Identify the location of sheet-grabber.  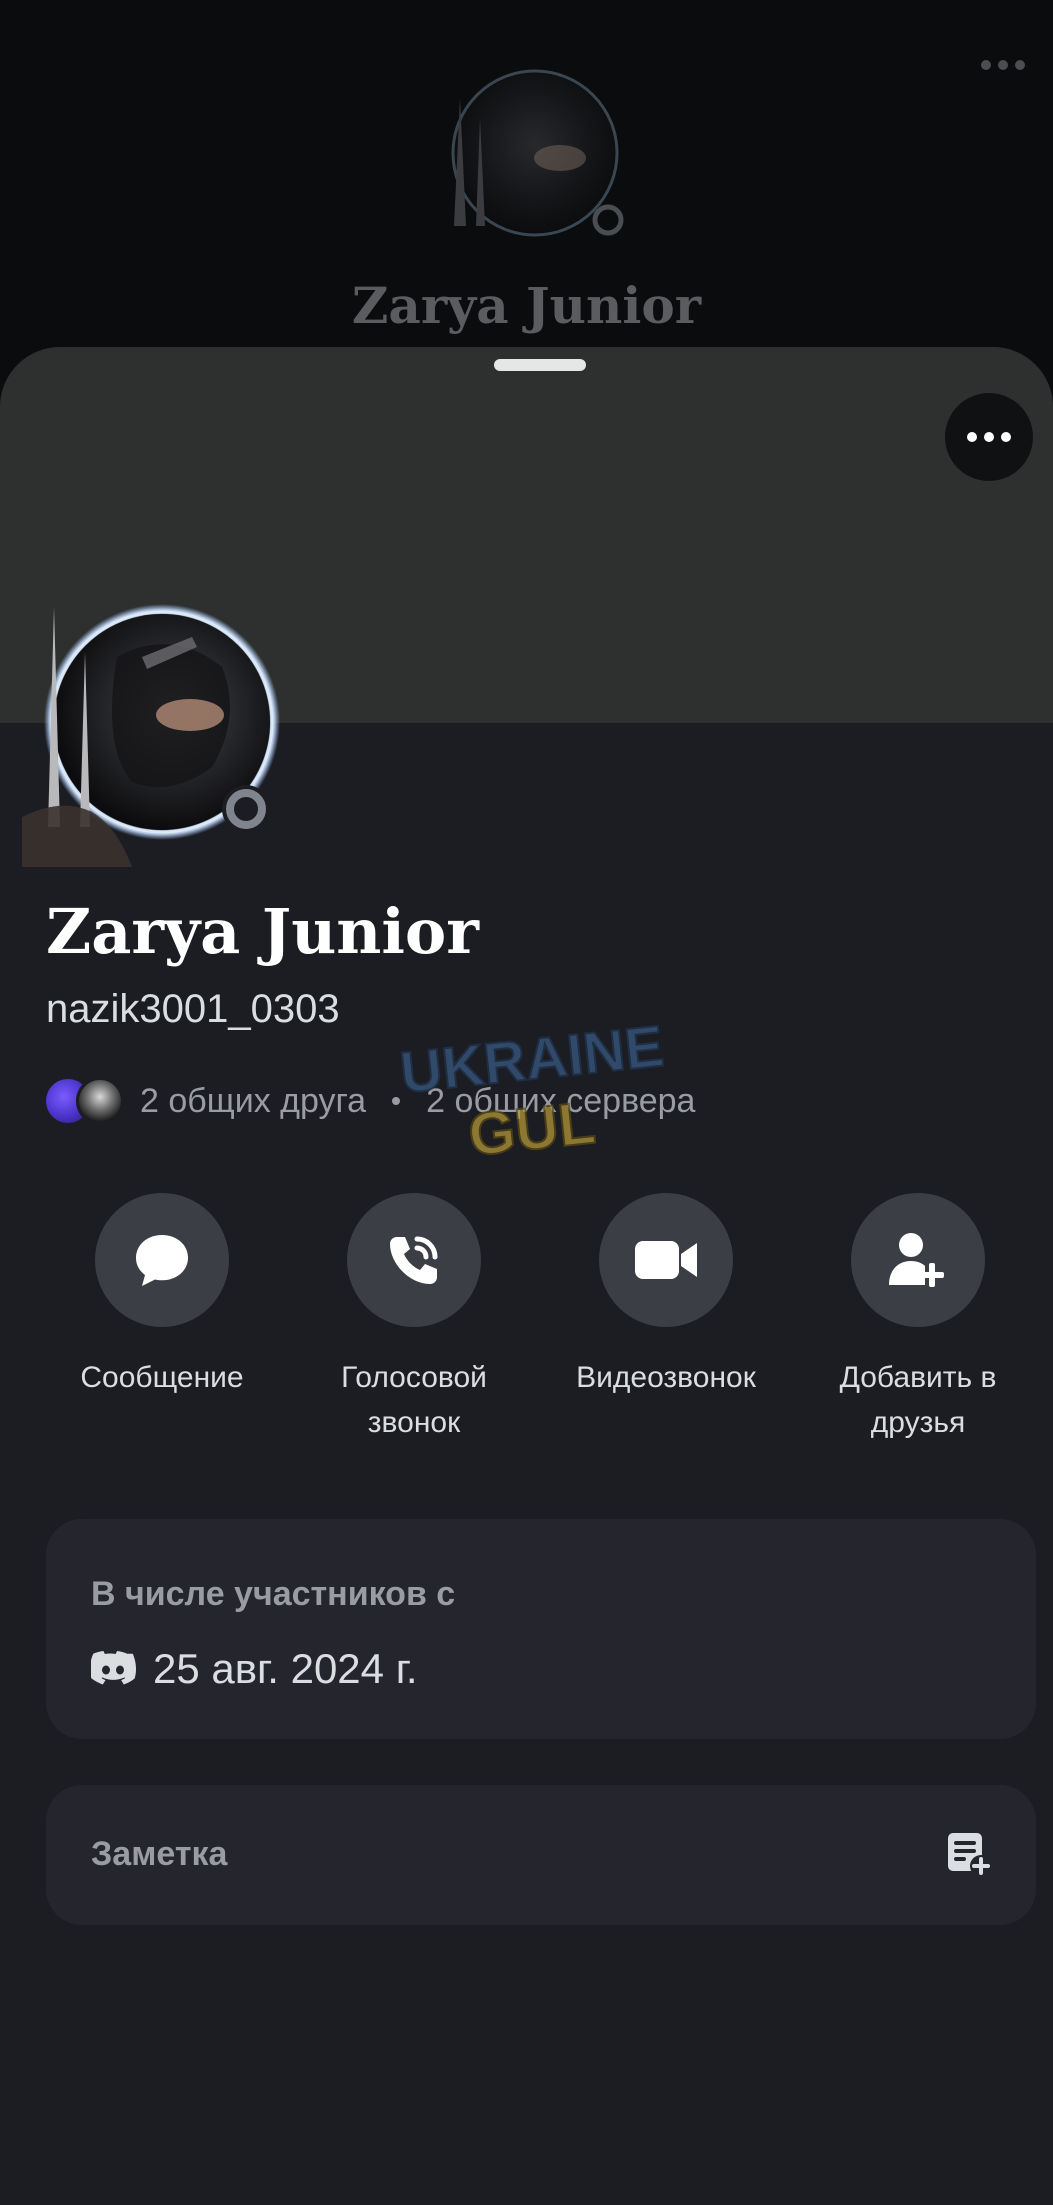
(540, 365).